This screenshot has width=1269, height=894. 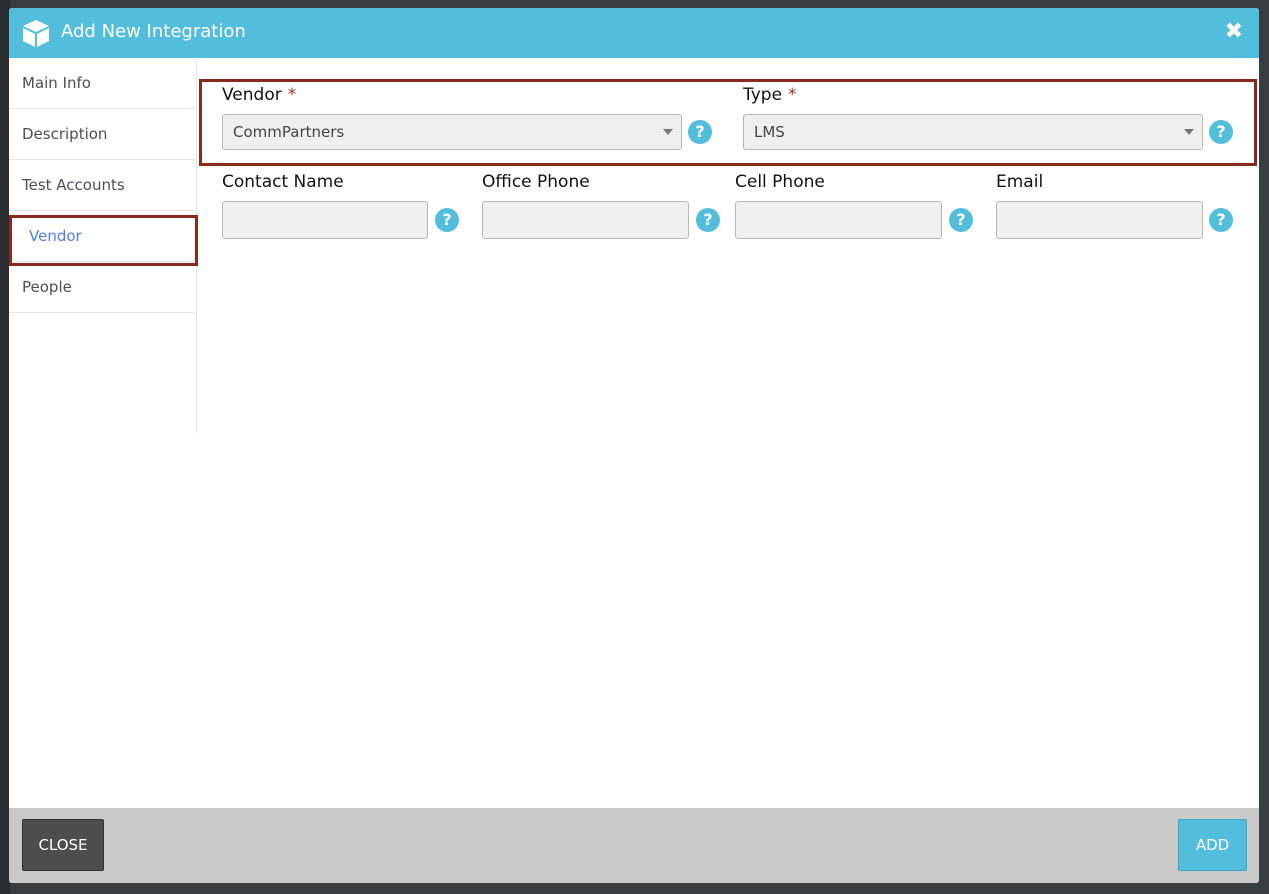 What do you see at coordinates (838, 220) in the screenshot?
I see `cell-phone-input` at bounding box center [838, 220].